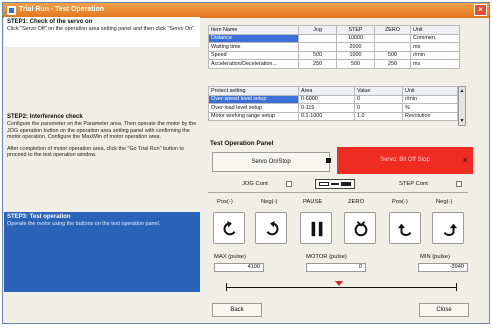  I want to click on motor-pulse-label: MOTOR (pulse), so click(326, 257).